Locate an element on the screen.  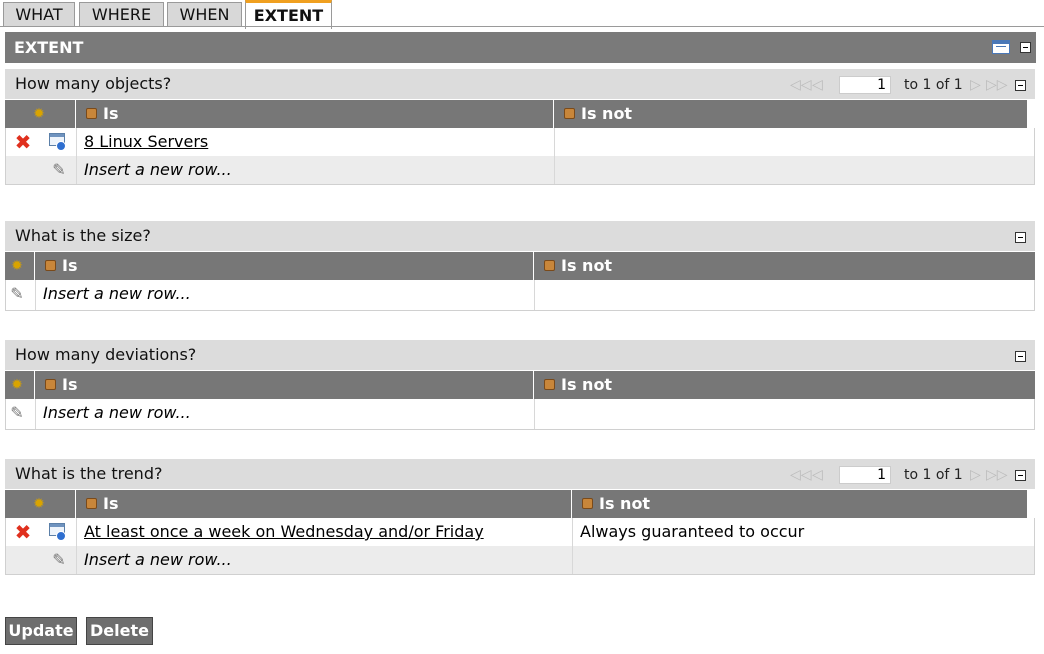
objects-select-col: ✹ is located at coordinates (40, 114).